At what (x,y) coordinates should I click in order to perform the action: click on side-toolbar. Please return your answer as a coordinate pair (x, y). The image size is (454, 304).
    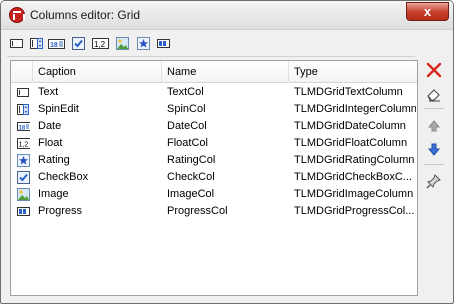
    Looking at the image, I should click on (434, 178).